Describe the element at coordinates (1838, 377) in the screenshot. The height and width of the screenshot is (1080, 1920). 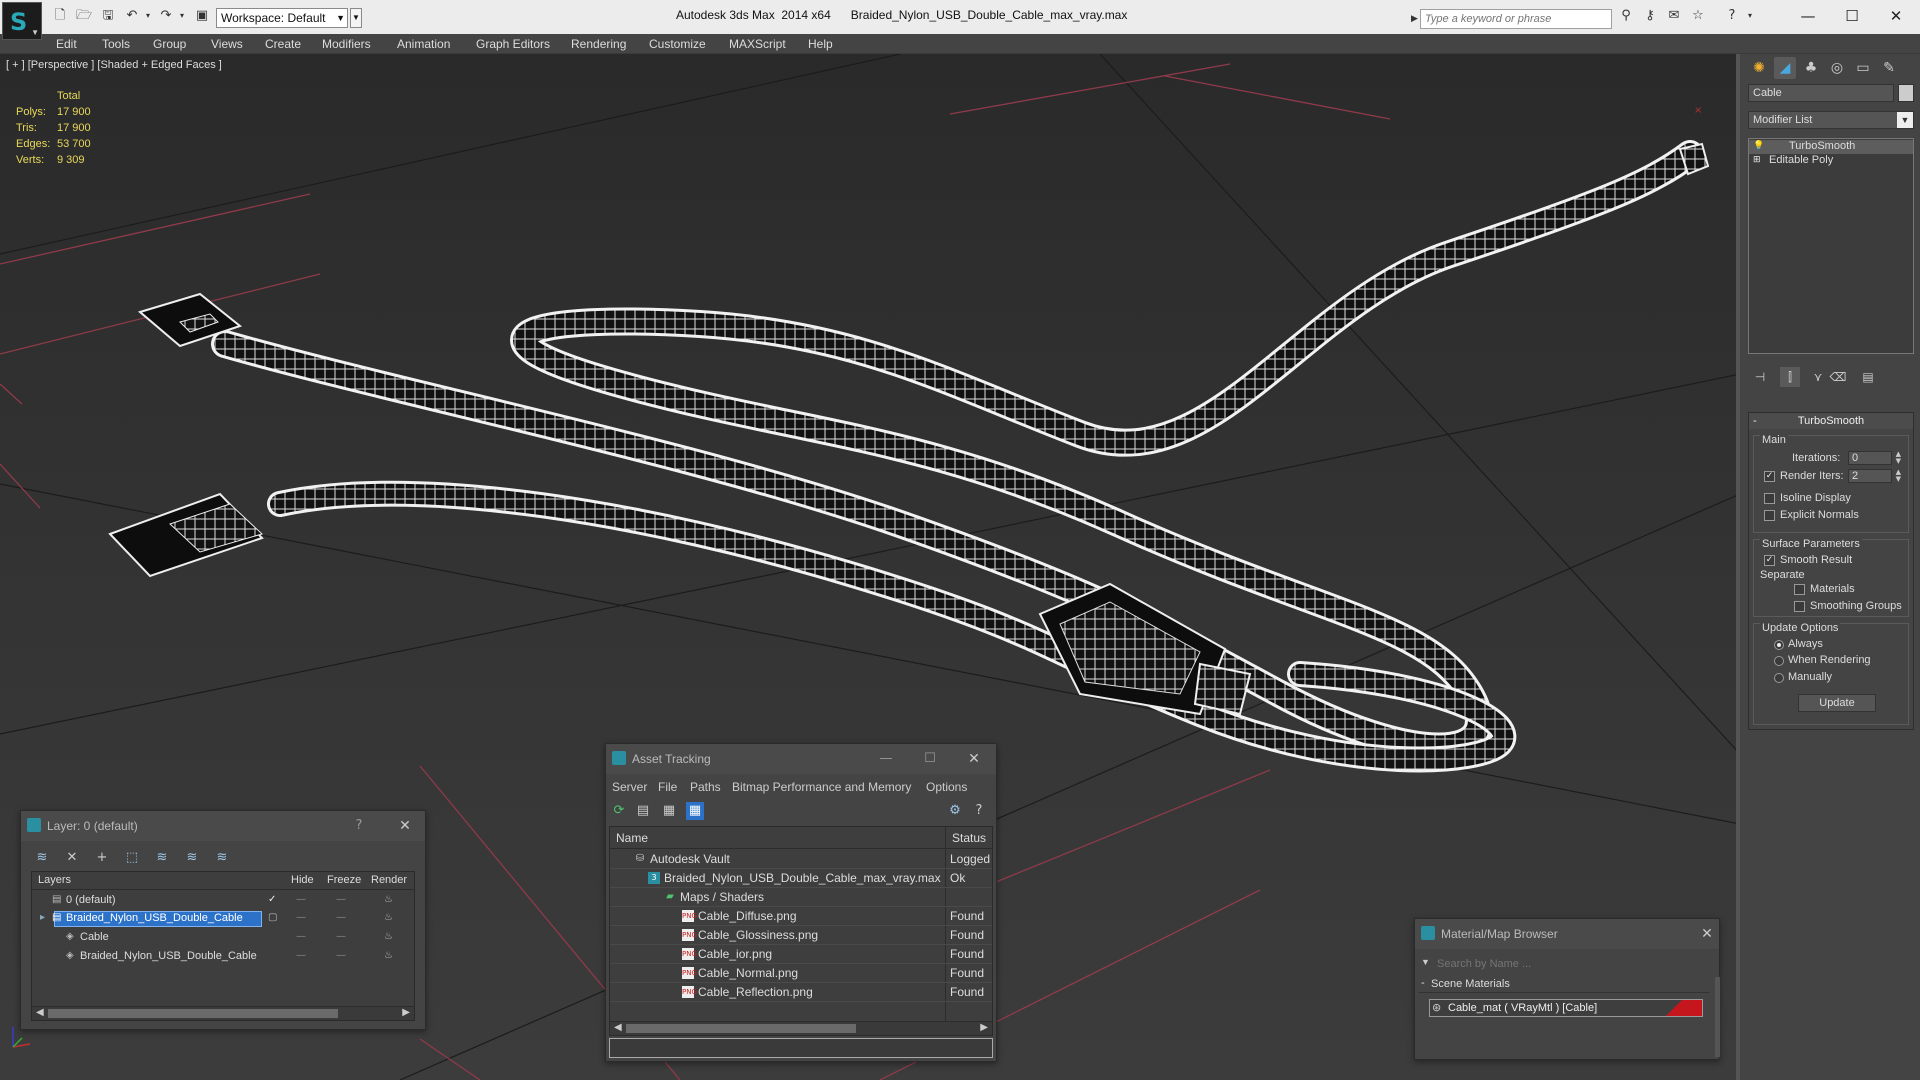
I see `remove-modifier-icon: ⌫` at that location.